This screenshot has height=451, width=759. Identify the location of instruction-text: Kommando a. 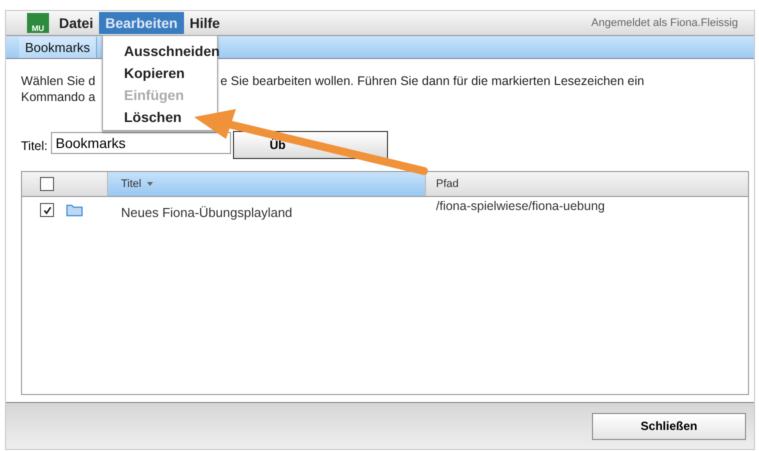
(58, 97).